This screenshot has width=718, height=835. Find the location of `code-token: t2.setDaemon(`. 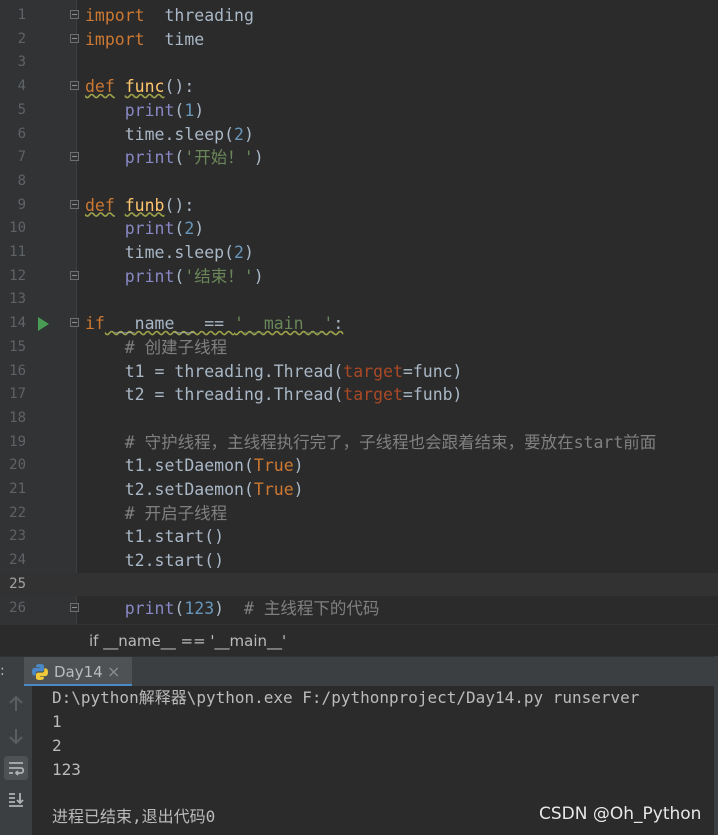

code-token: t2.setDaemon( is located at coordinates (169, 489).